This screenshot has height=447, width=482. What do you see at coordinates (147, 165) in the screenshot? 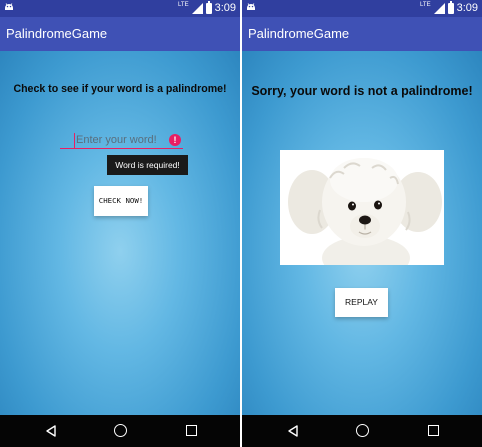
I see `error-tooltip: Word is required!` at bounding box center [147, 165].